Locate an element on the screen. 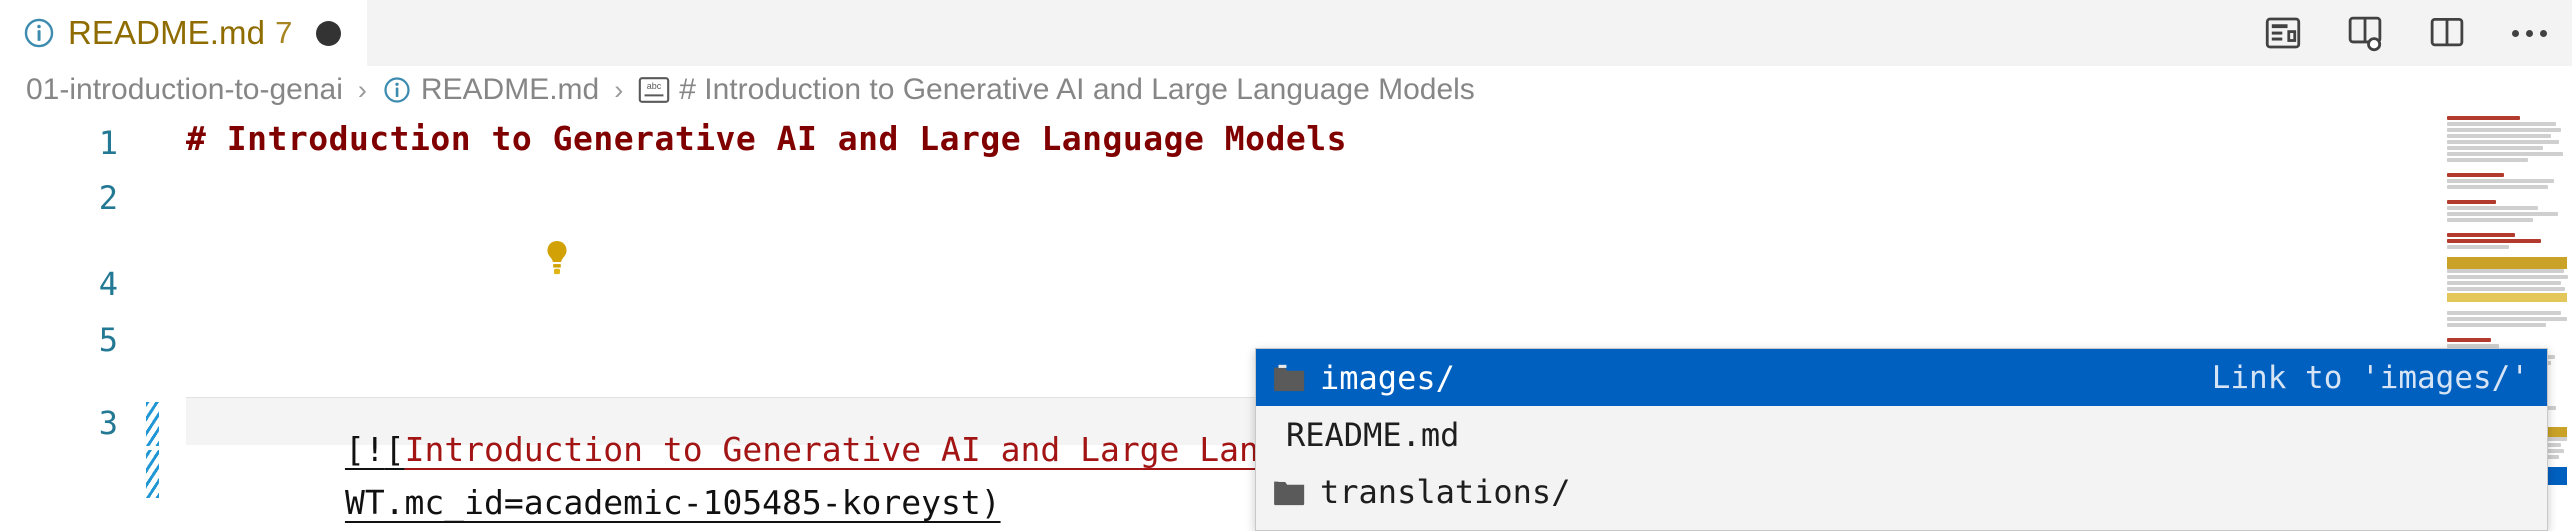  more-actions-button is located at coordinates (2529, 33).